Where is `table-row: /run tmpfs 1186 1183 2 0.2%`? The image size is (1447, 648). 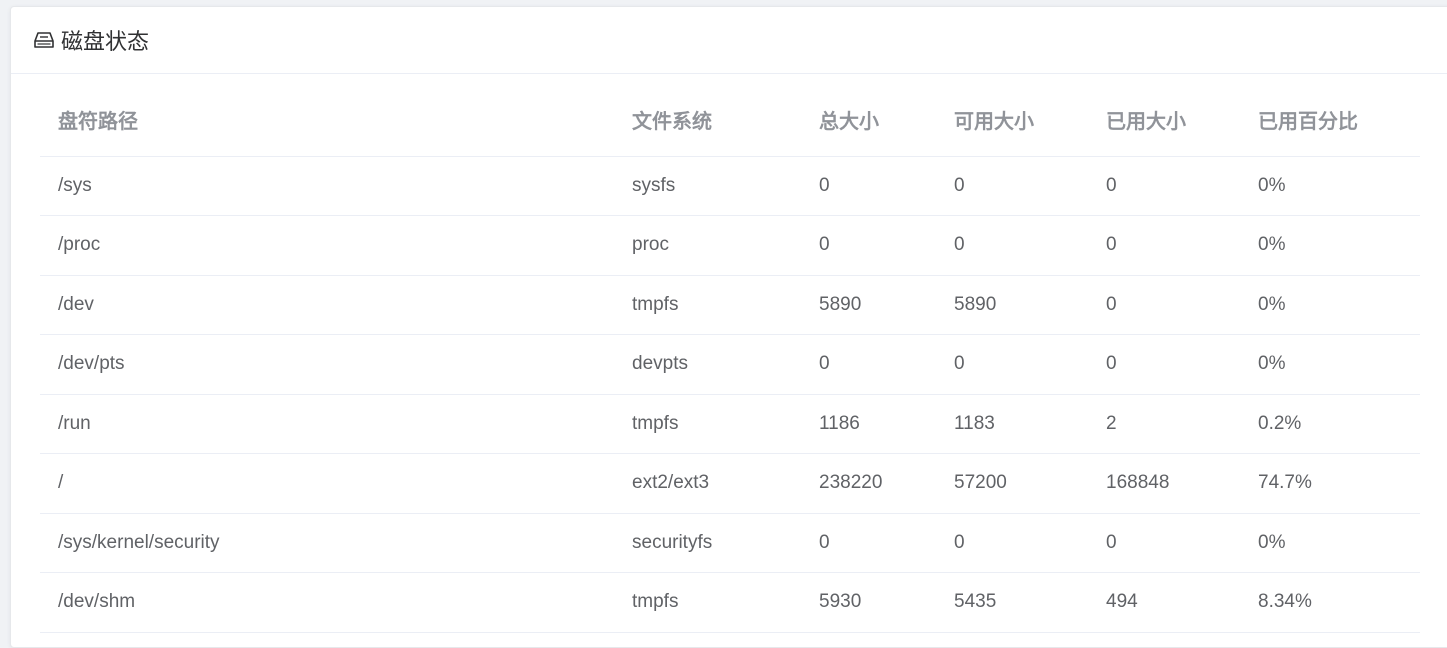
table-row: /run tmpfs 1186 1183 2 0.2% is located at coordinates (730, 424).